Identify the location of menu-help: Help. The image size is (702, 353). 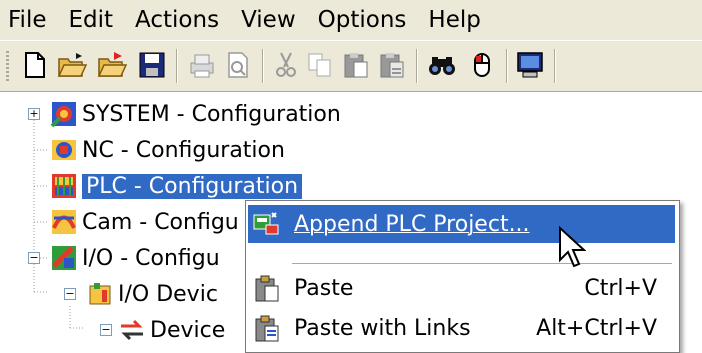
(449, 20).